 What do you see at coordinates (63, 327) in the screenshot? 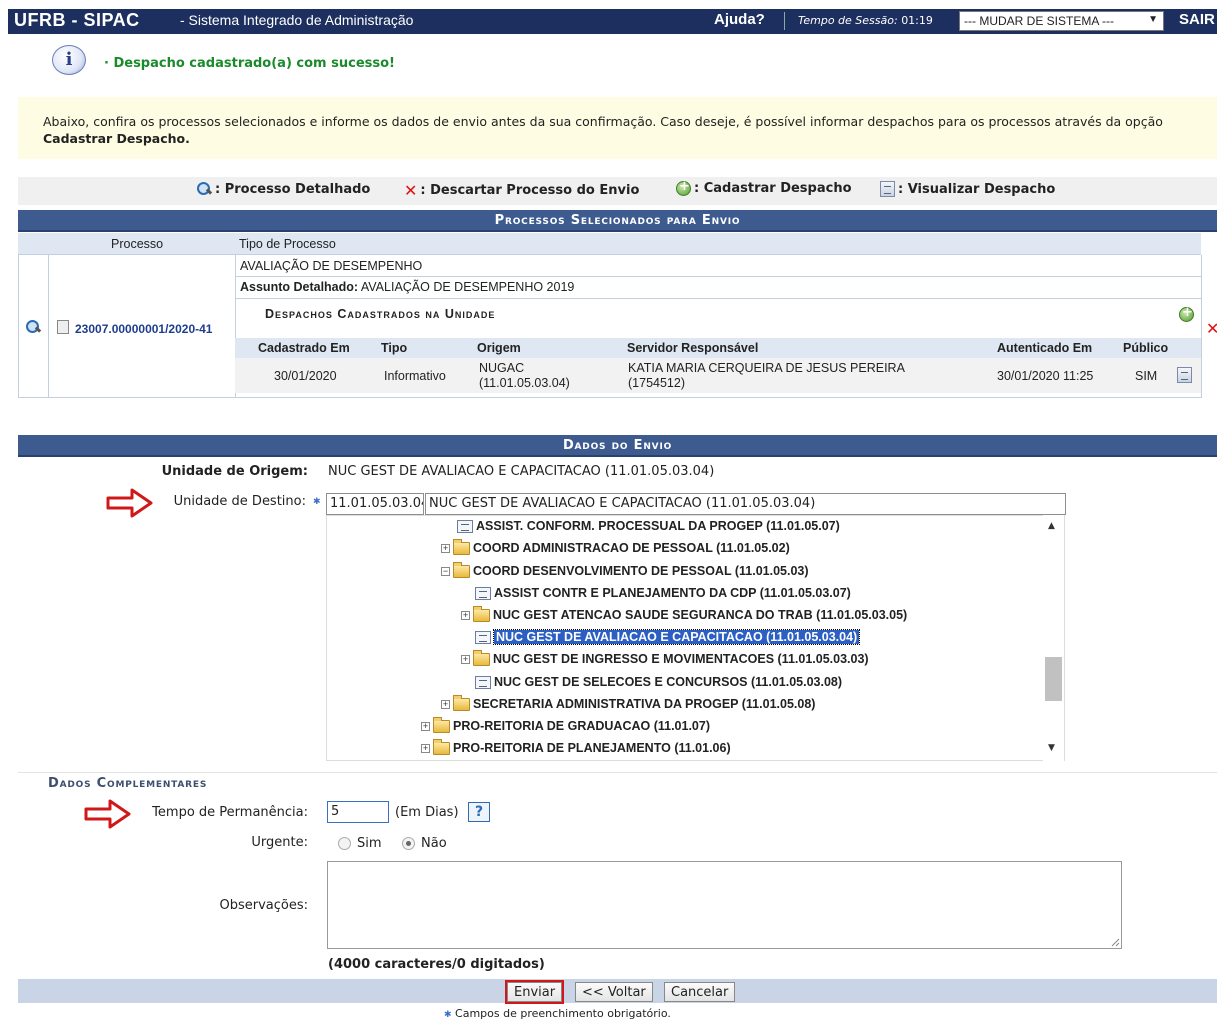
I see `printer-icon` at bounding box center [63, 327].